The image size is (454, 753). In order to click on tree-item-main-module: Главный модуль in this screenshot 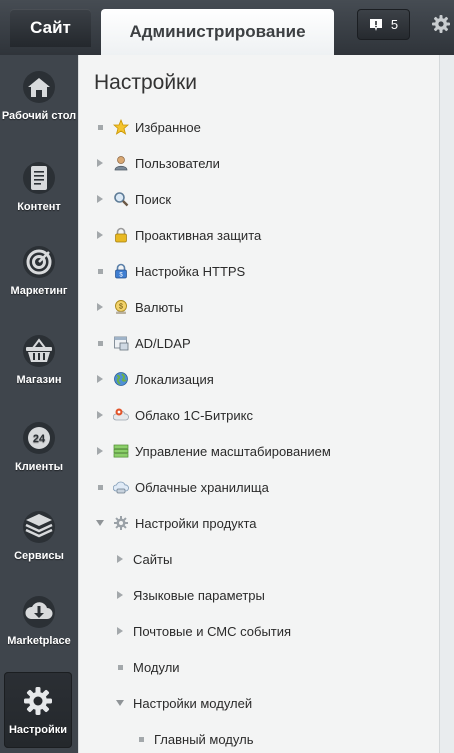, I will do `click(194, 739)`.